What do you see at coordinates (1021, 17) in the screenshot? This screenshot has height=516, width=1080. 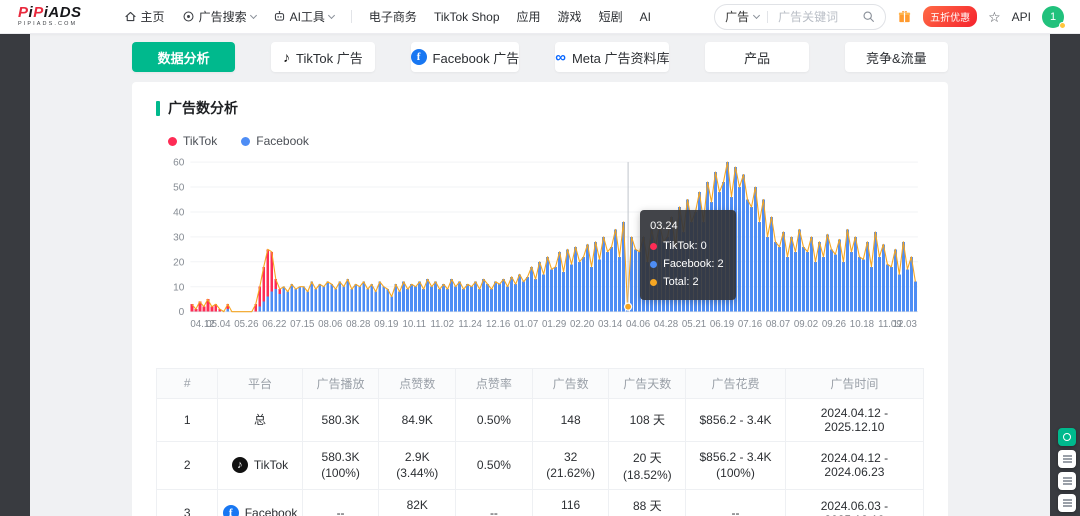 I see `api-link: API` at bounding box center [1021, 17].